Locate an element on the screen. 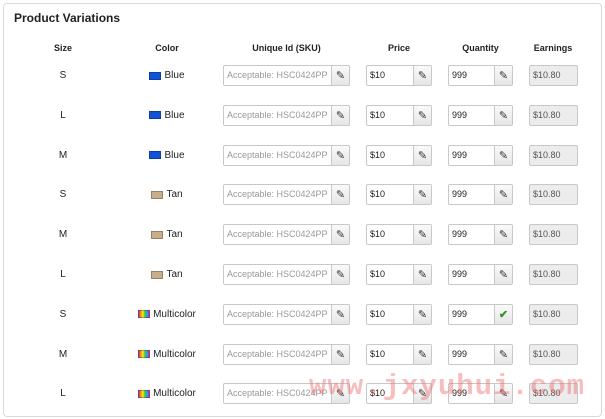 The width and height of the screenshot is (605, 419). color-label: Tan is located at coordinates (174, 274).